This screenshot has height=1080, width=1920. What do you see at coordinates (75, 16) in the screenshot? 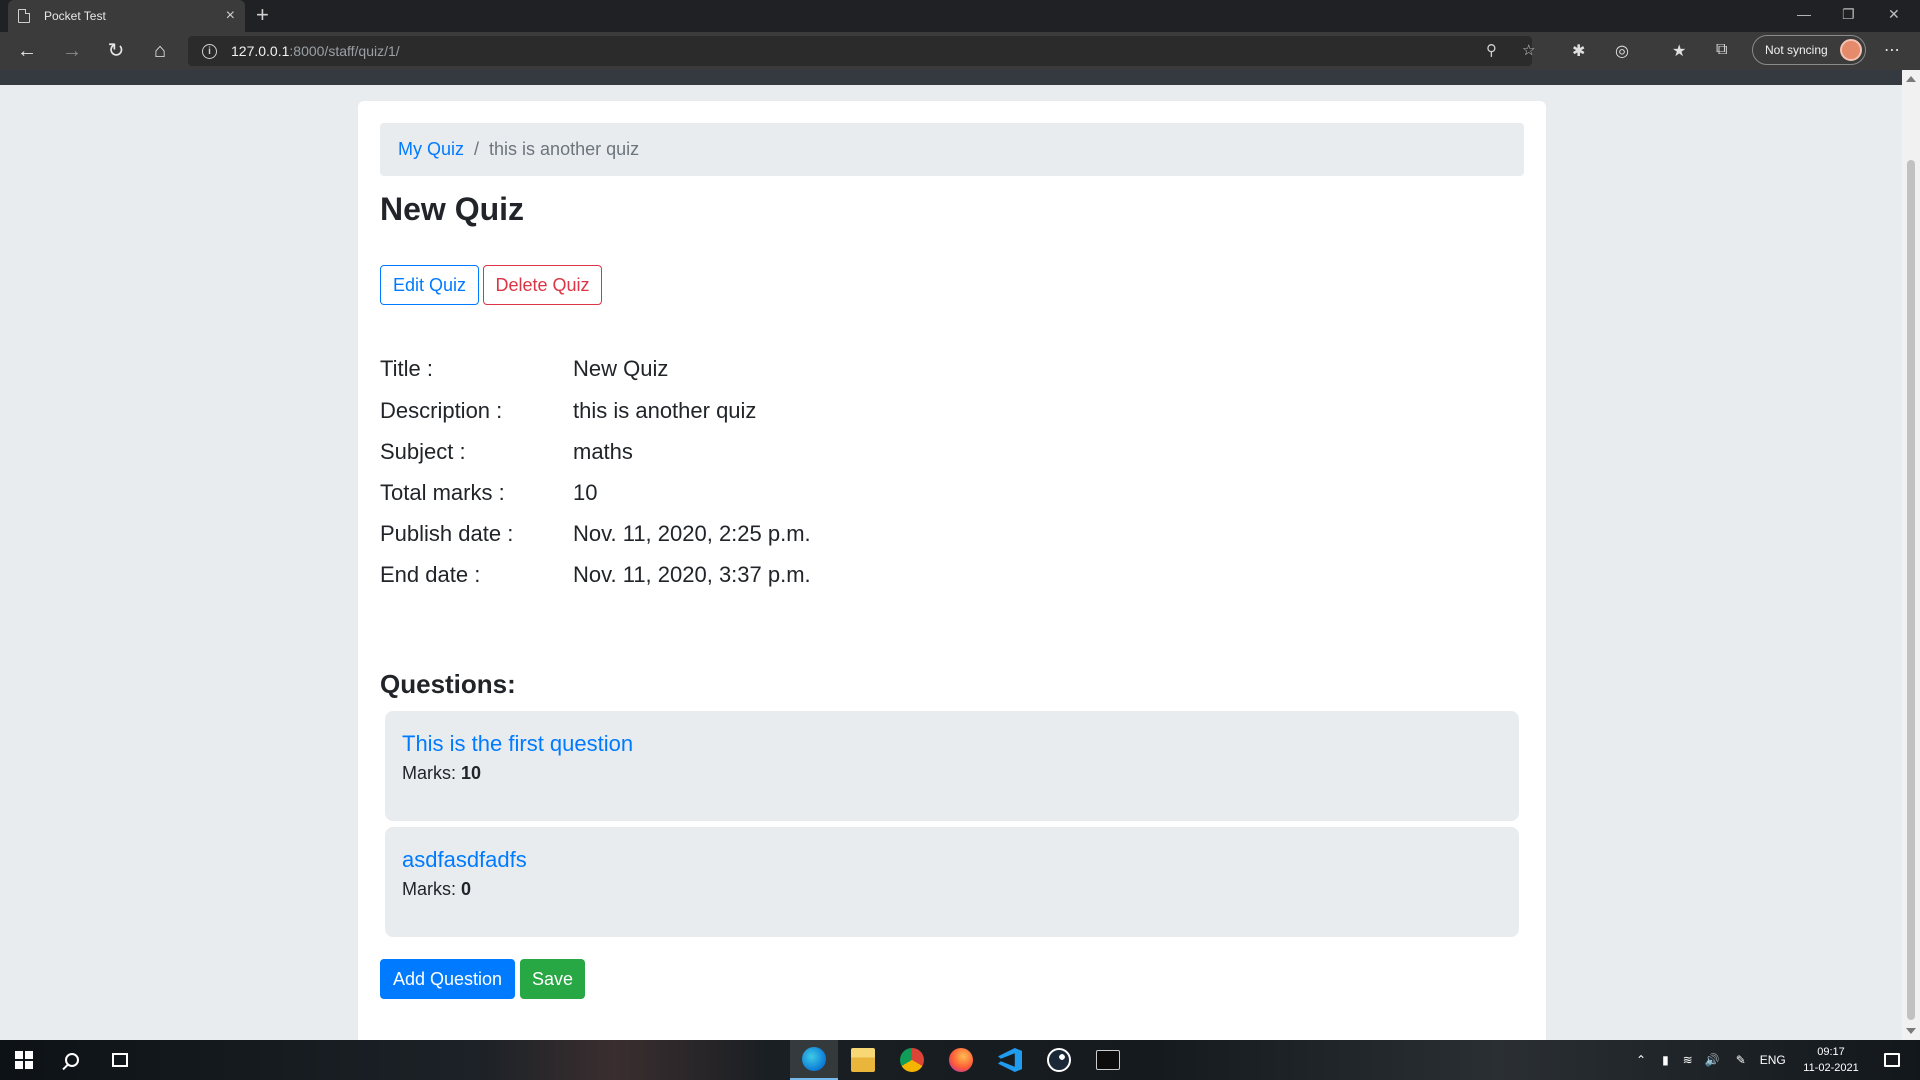
I see `tab-title: Pocket Test` at bounding box center [75, 16].